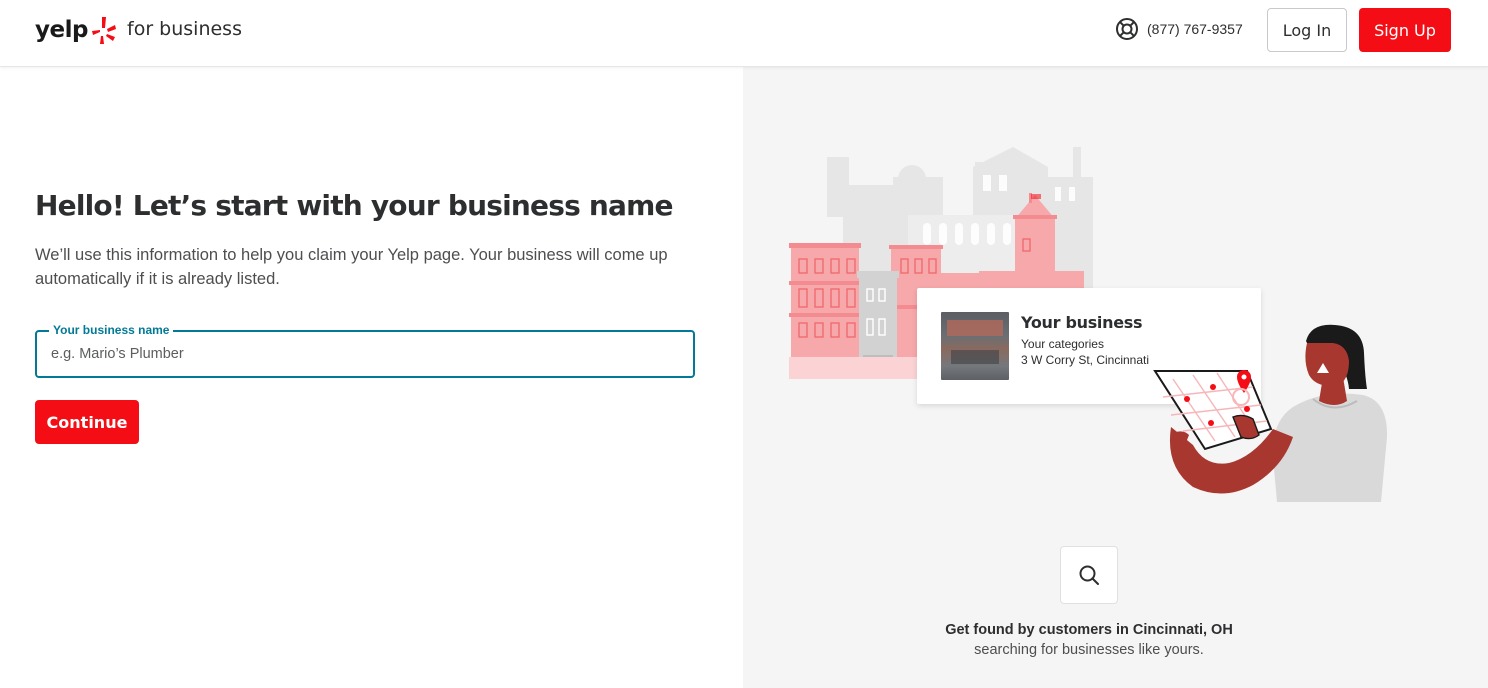  Describe the element at coordinates (1062, 344) in the screenshot. I see `business-categories-preview: Your categories` at that location.